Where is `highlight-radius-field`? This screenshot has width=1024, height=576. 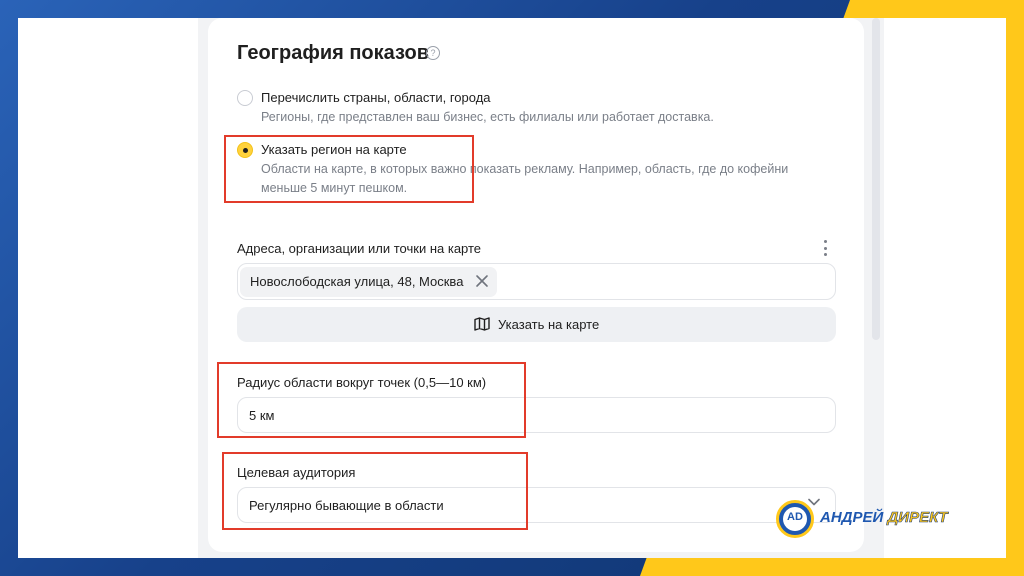
highlight-radius-field is located at coordinates (371, 400).